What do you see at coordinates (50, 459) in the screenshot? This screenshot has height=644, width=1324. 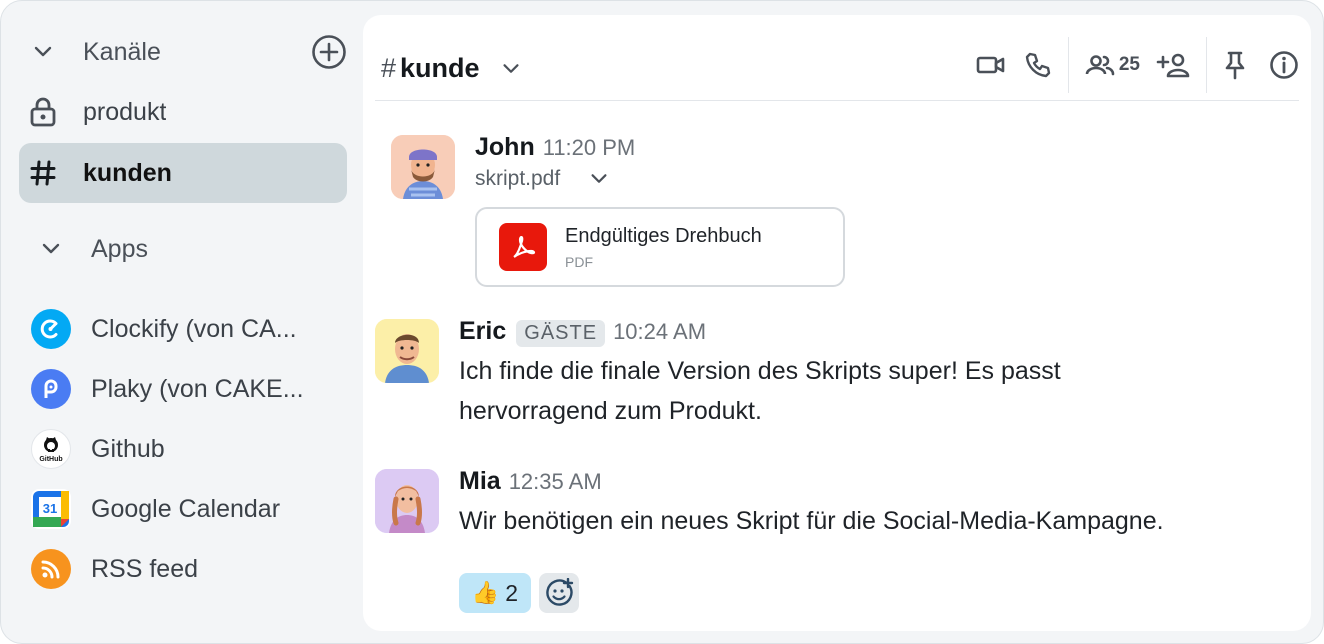 I see `svg-text: GitHub` at bounding box center [50, 459].